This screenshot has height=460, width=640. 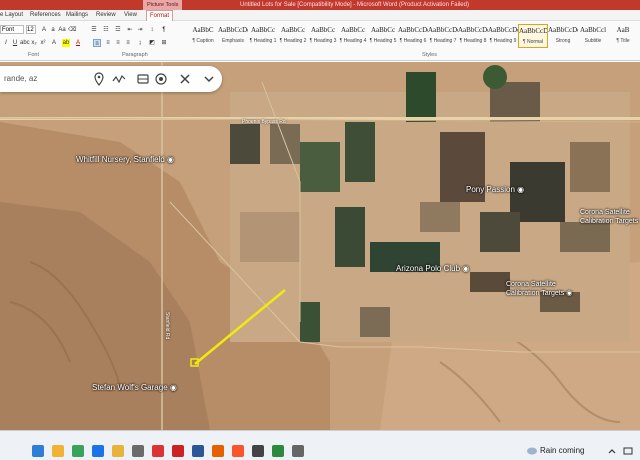 What do you see at coordinates (118, 30) in the screenshot?
I see `multilevel-list-icon: ☲` at bounding box center [118, 30].